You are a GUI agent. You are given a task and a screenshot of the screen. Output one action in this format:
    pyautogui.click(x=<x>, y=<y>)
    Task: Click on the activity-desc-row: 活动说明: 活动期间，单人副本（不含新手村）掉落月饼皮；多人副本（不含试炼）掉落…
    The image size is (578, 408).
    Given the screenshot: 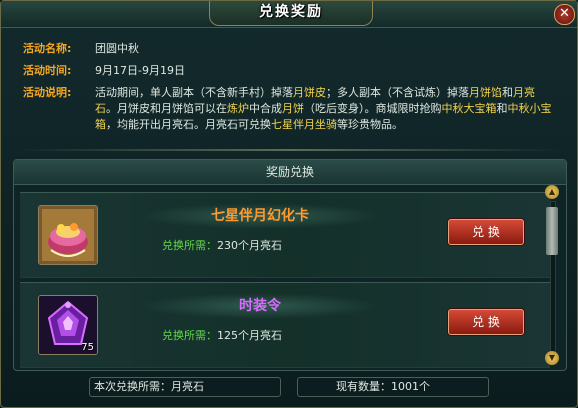 What is the action you would take?
    pyautogui.click(x=288, y=109)
    